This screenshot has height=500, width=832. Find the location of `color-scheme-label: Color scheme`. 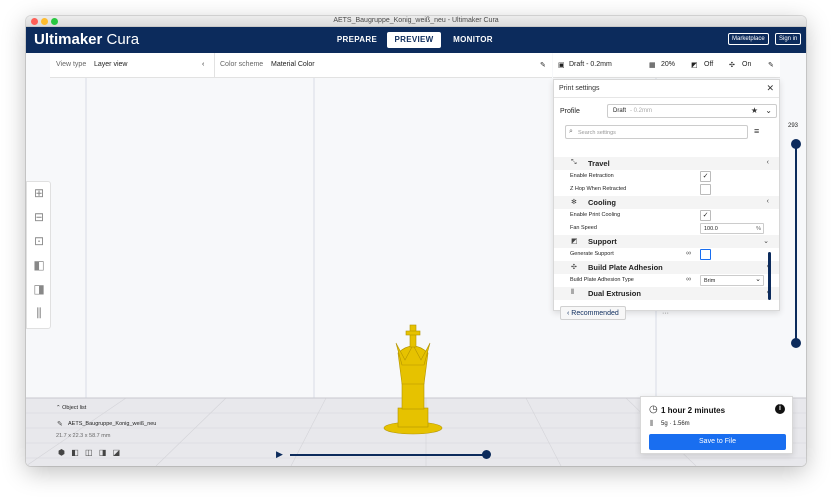

color-scheme-label: Color scheme is located at coordinates (242, 64).